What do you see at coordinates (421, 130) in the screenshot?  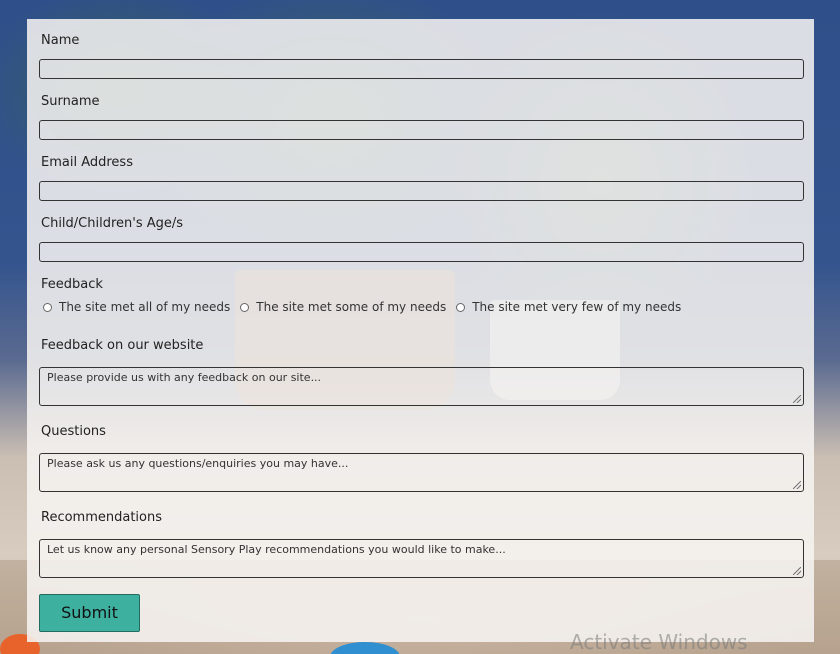 I see `surname-input` at bounding box center [421, 130].